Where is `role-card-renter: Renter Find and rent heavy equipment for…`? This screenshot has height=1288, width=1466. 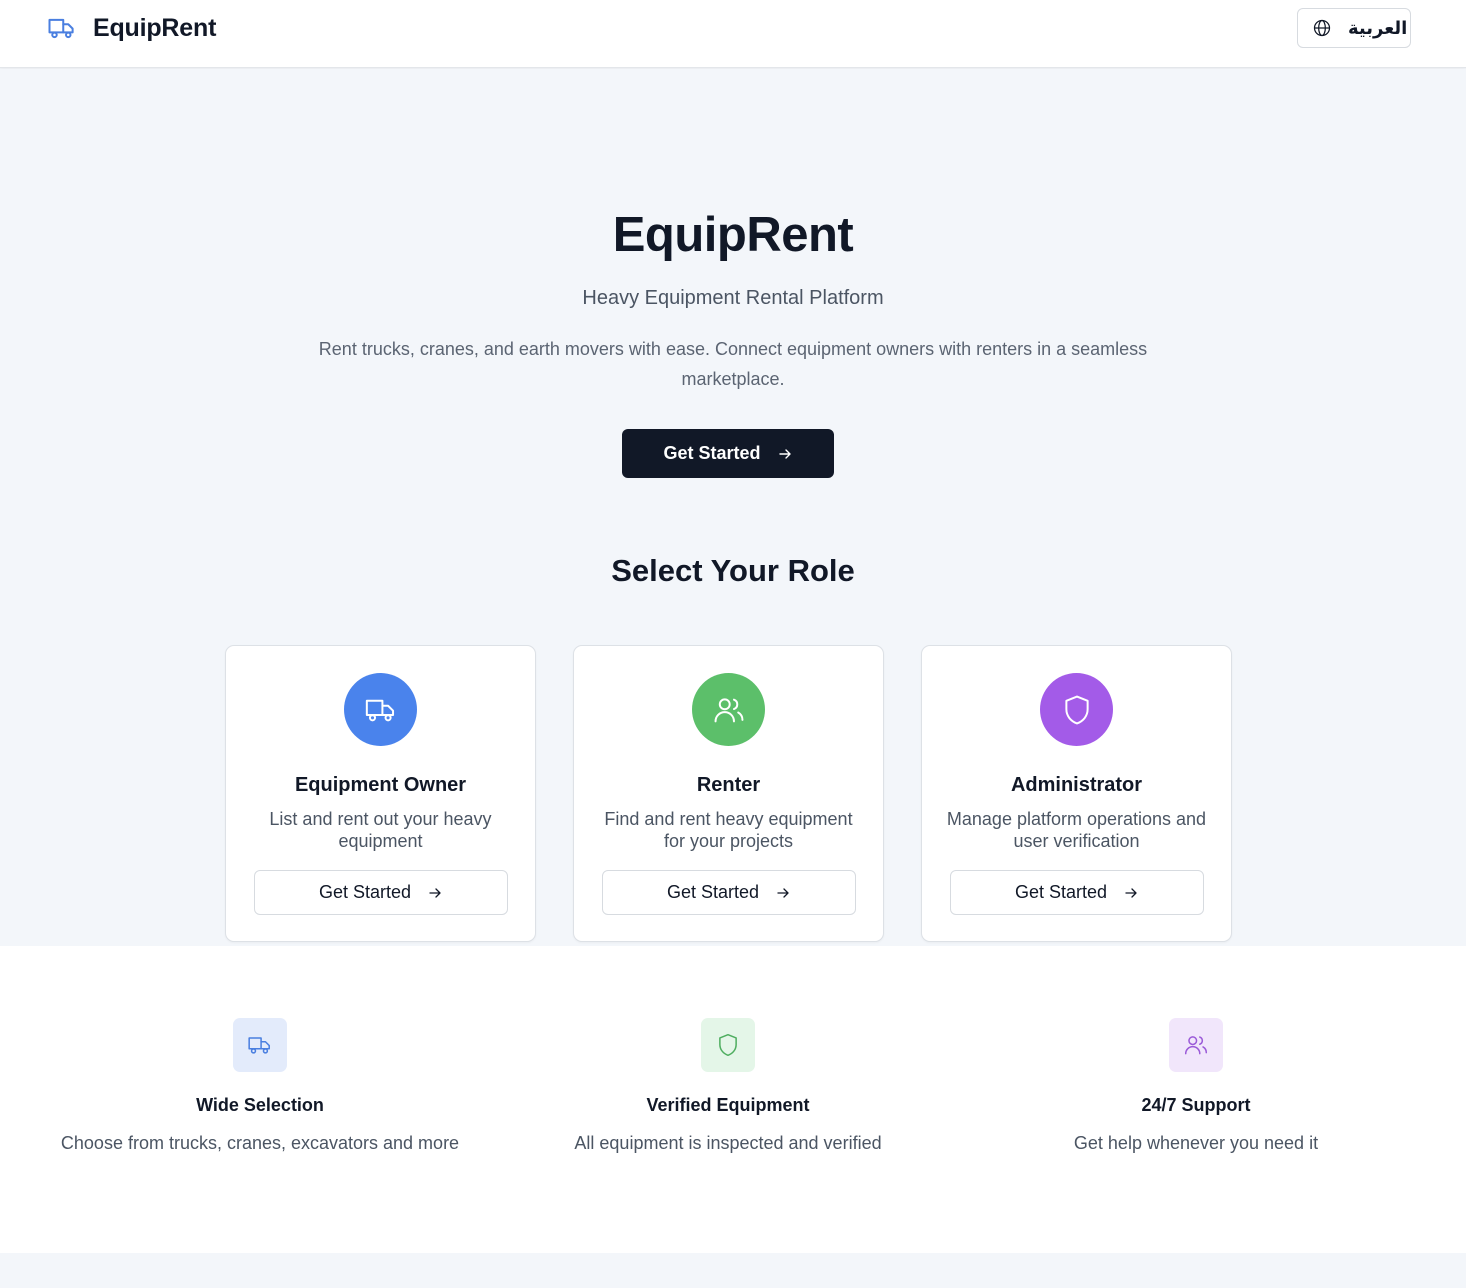 role-card-renter: Renter Find and rent heavy equipment for… is located at coordinates (728, 793).